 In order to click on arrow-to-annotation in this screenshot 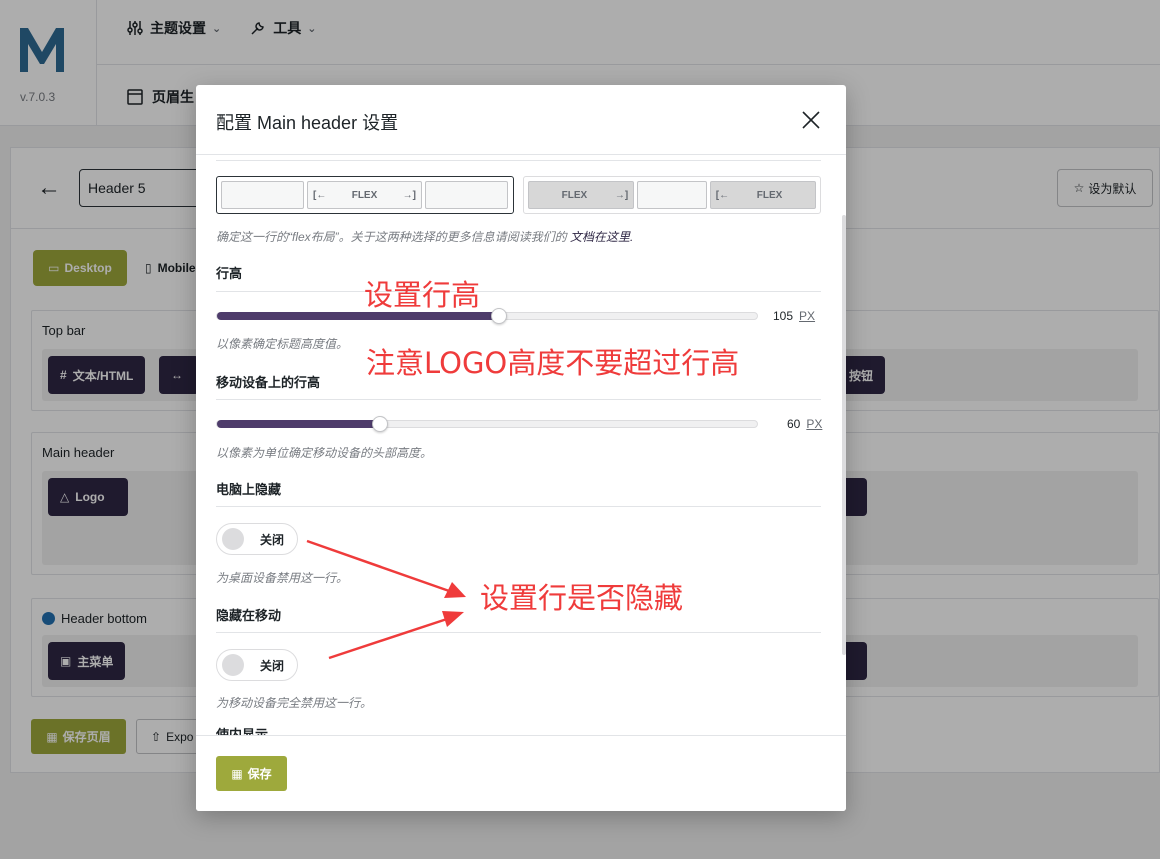, I will do `click(386, 599)`.